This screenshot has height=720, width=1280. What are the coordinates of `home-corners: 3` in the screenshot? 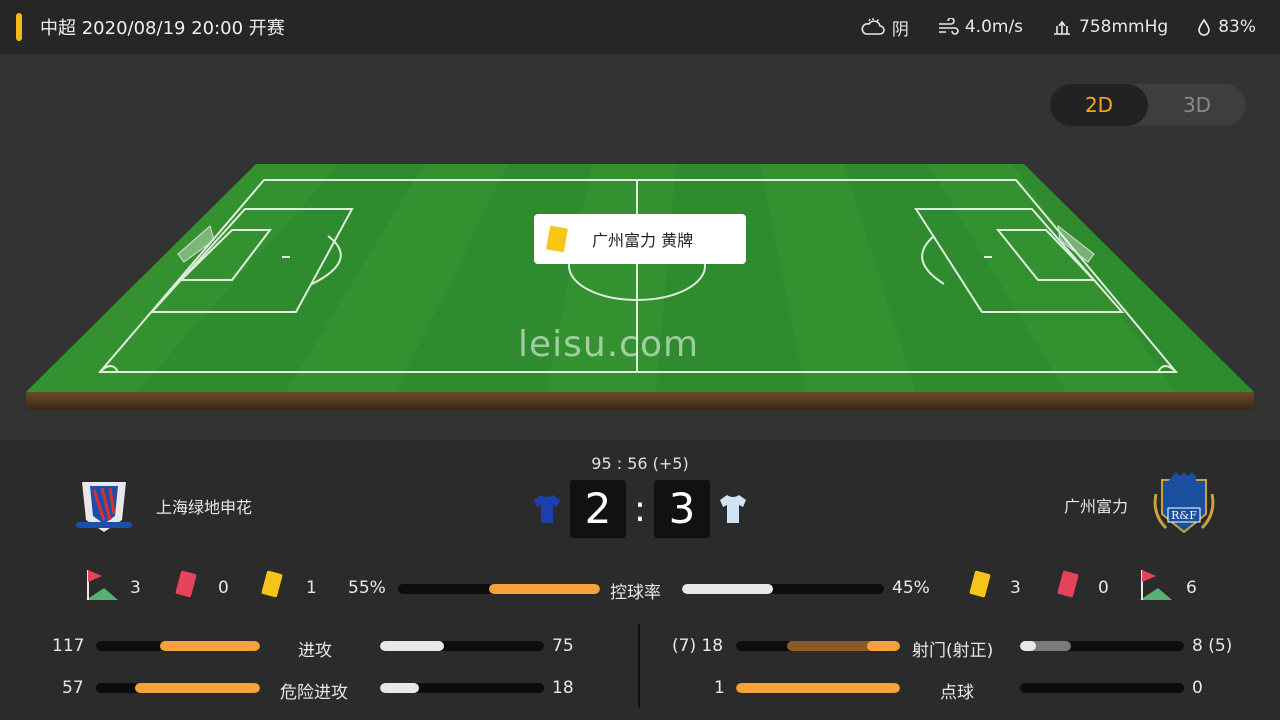 It's located at (135, 588).